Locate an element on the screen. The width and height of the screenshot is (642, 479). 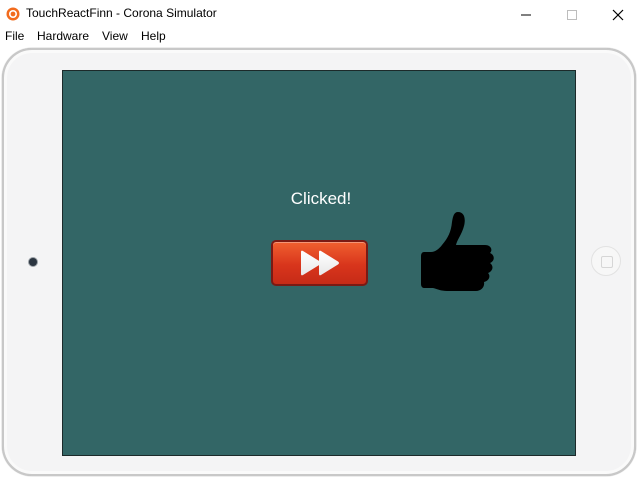
close-icon is located at coordinates (618, 15).